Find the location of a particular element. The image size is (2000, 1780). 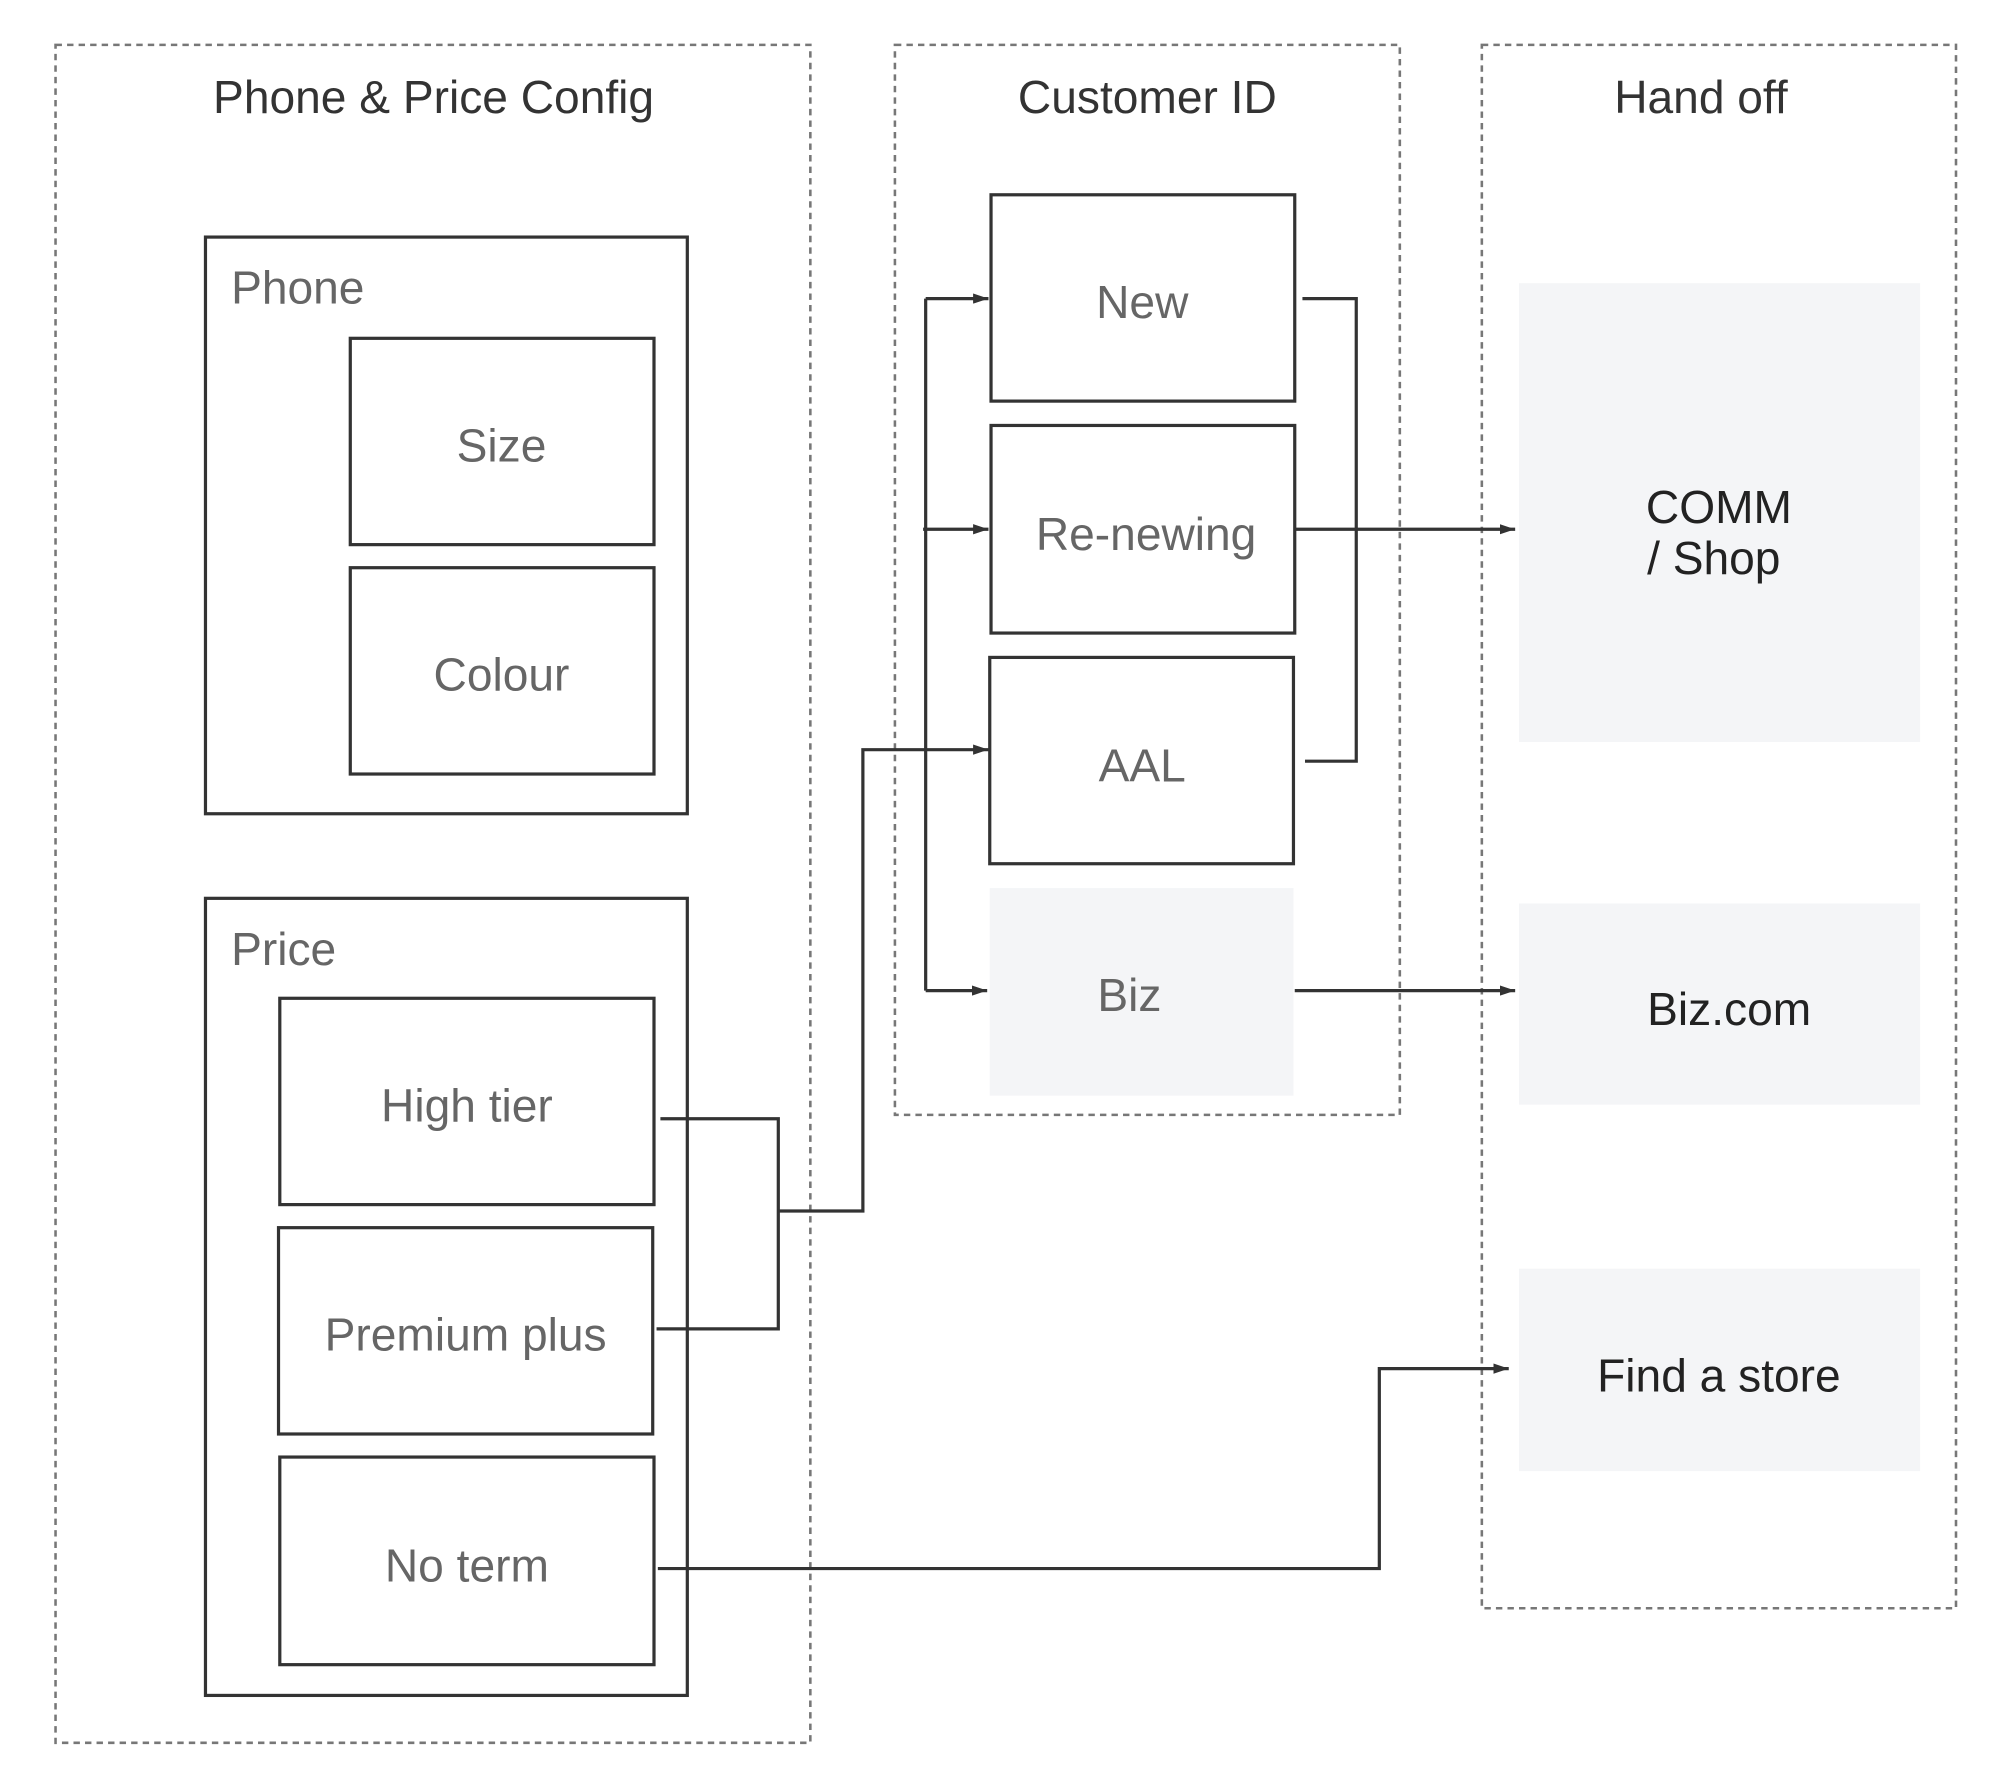

phone-label: Phone is located at coordinates (297, 288).